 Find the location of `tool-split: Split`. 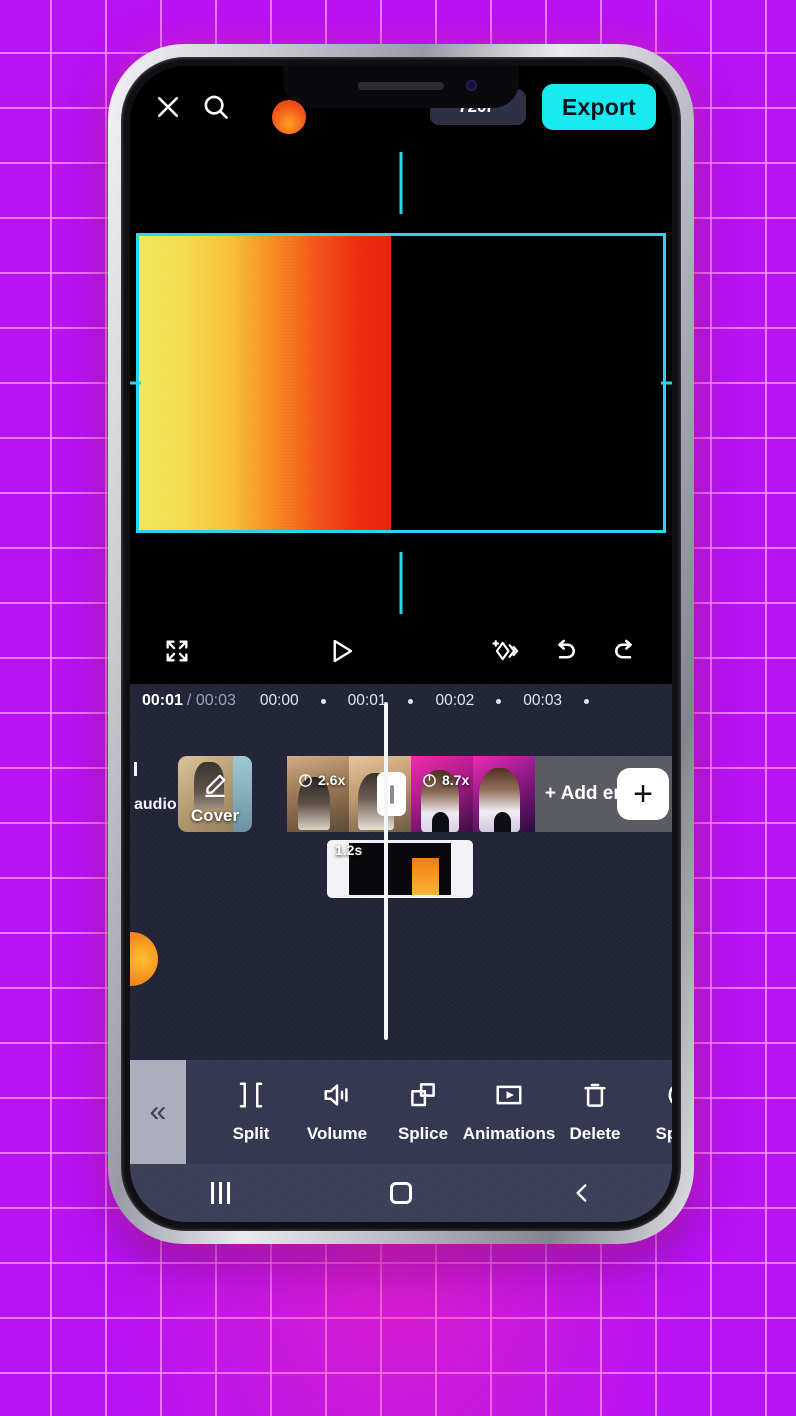

tool-split: Split is located at coordinates (251, 1112).